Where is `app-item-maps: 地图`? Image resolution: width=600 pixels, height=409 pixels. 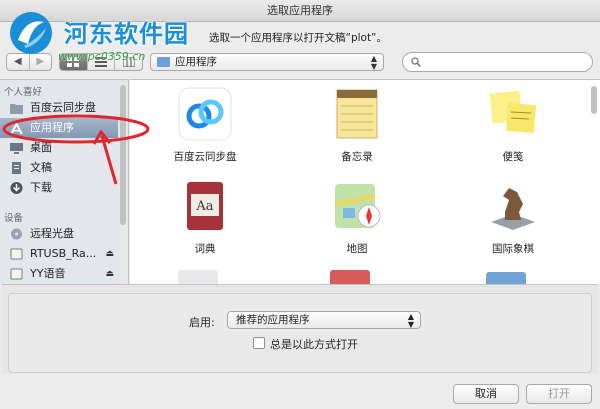
app-item-maps: 地图 is located at coordinates (357, 217).